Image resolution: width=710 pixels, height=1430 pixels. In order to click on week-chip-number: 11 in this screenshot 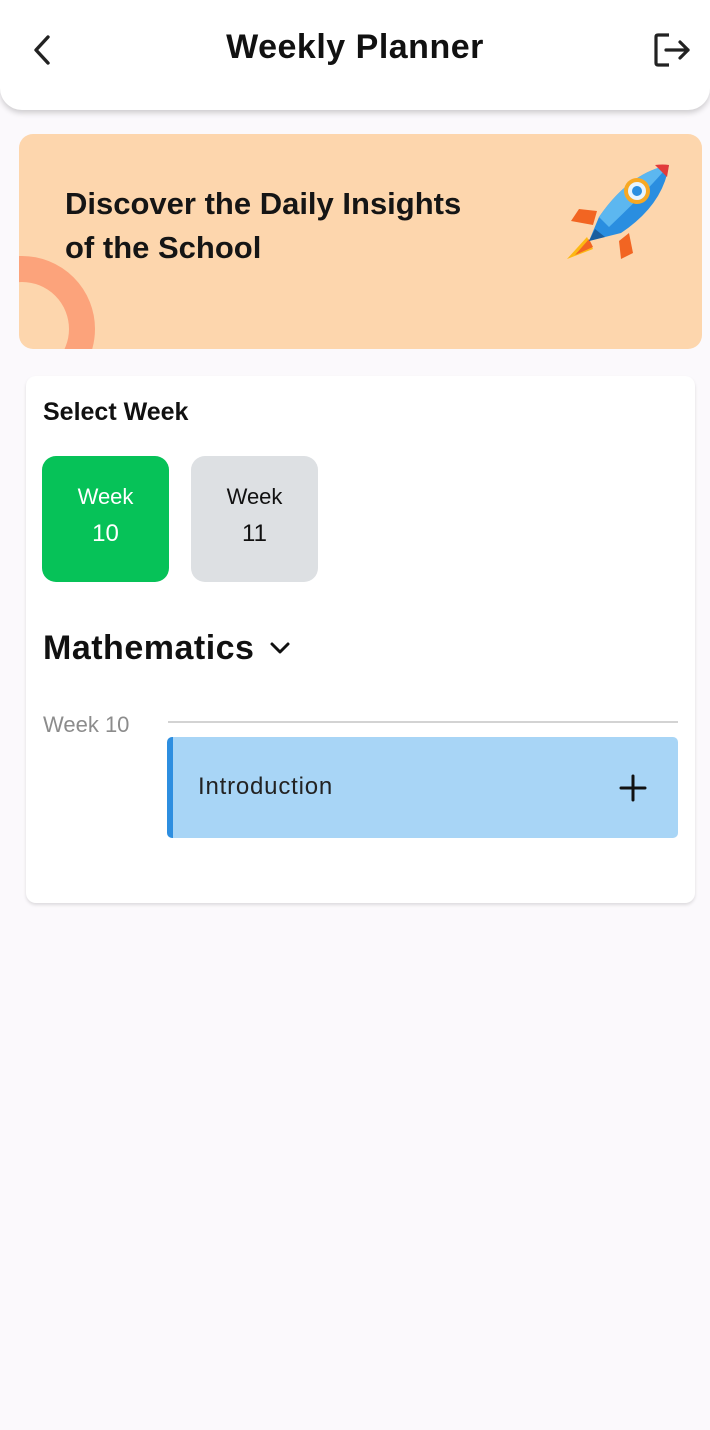, I will do `click(254, 533)`.